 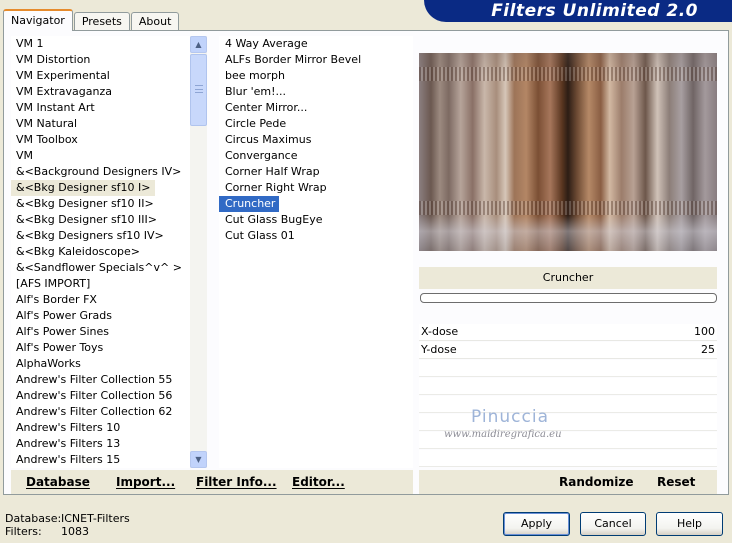 I want to click on category-item: &<Bkg Designer sf10 I>, so click(x=100, y=188).